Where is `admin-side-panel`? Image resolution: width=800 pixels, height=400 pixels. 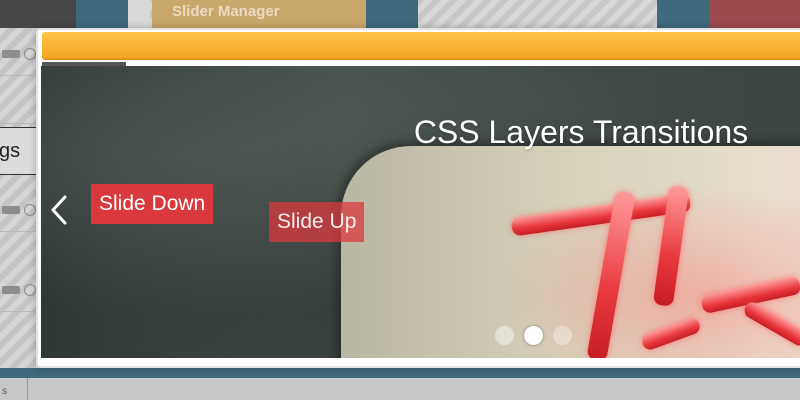
admin-side-panel is located at coordinates (20, 198).